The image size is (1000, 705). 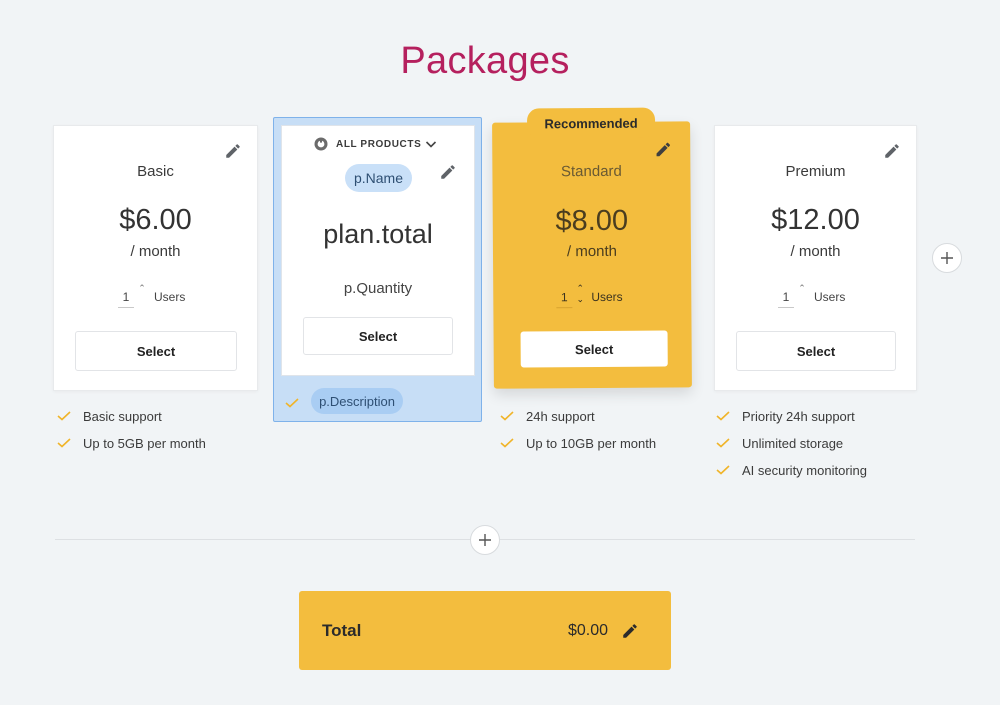 I want to click on feature-item: Up to 10GB per month, so click(x=578, y=443).